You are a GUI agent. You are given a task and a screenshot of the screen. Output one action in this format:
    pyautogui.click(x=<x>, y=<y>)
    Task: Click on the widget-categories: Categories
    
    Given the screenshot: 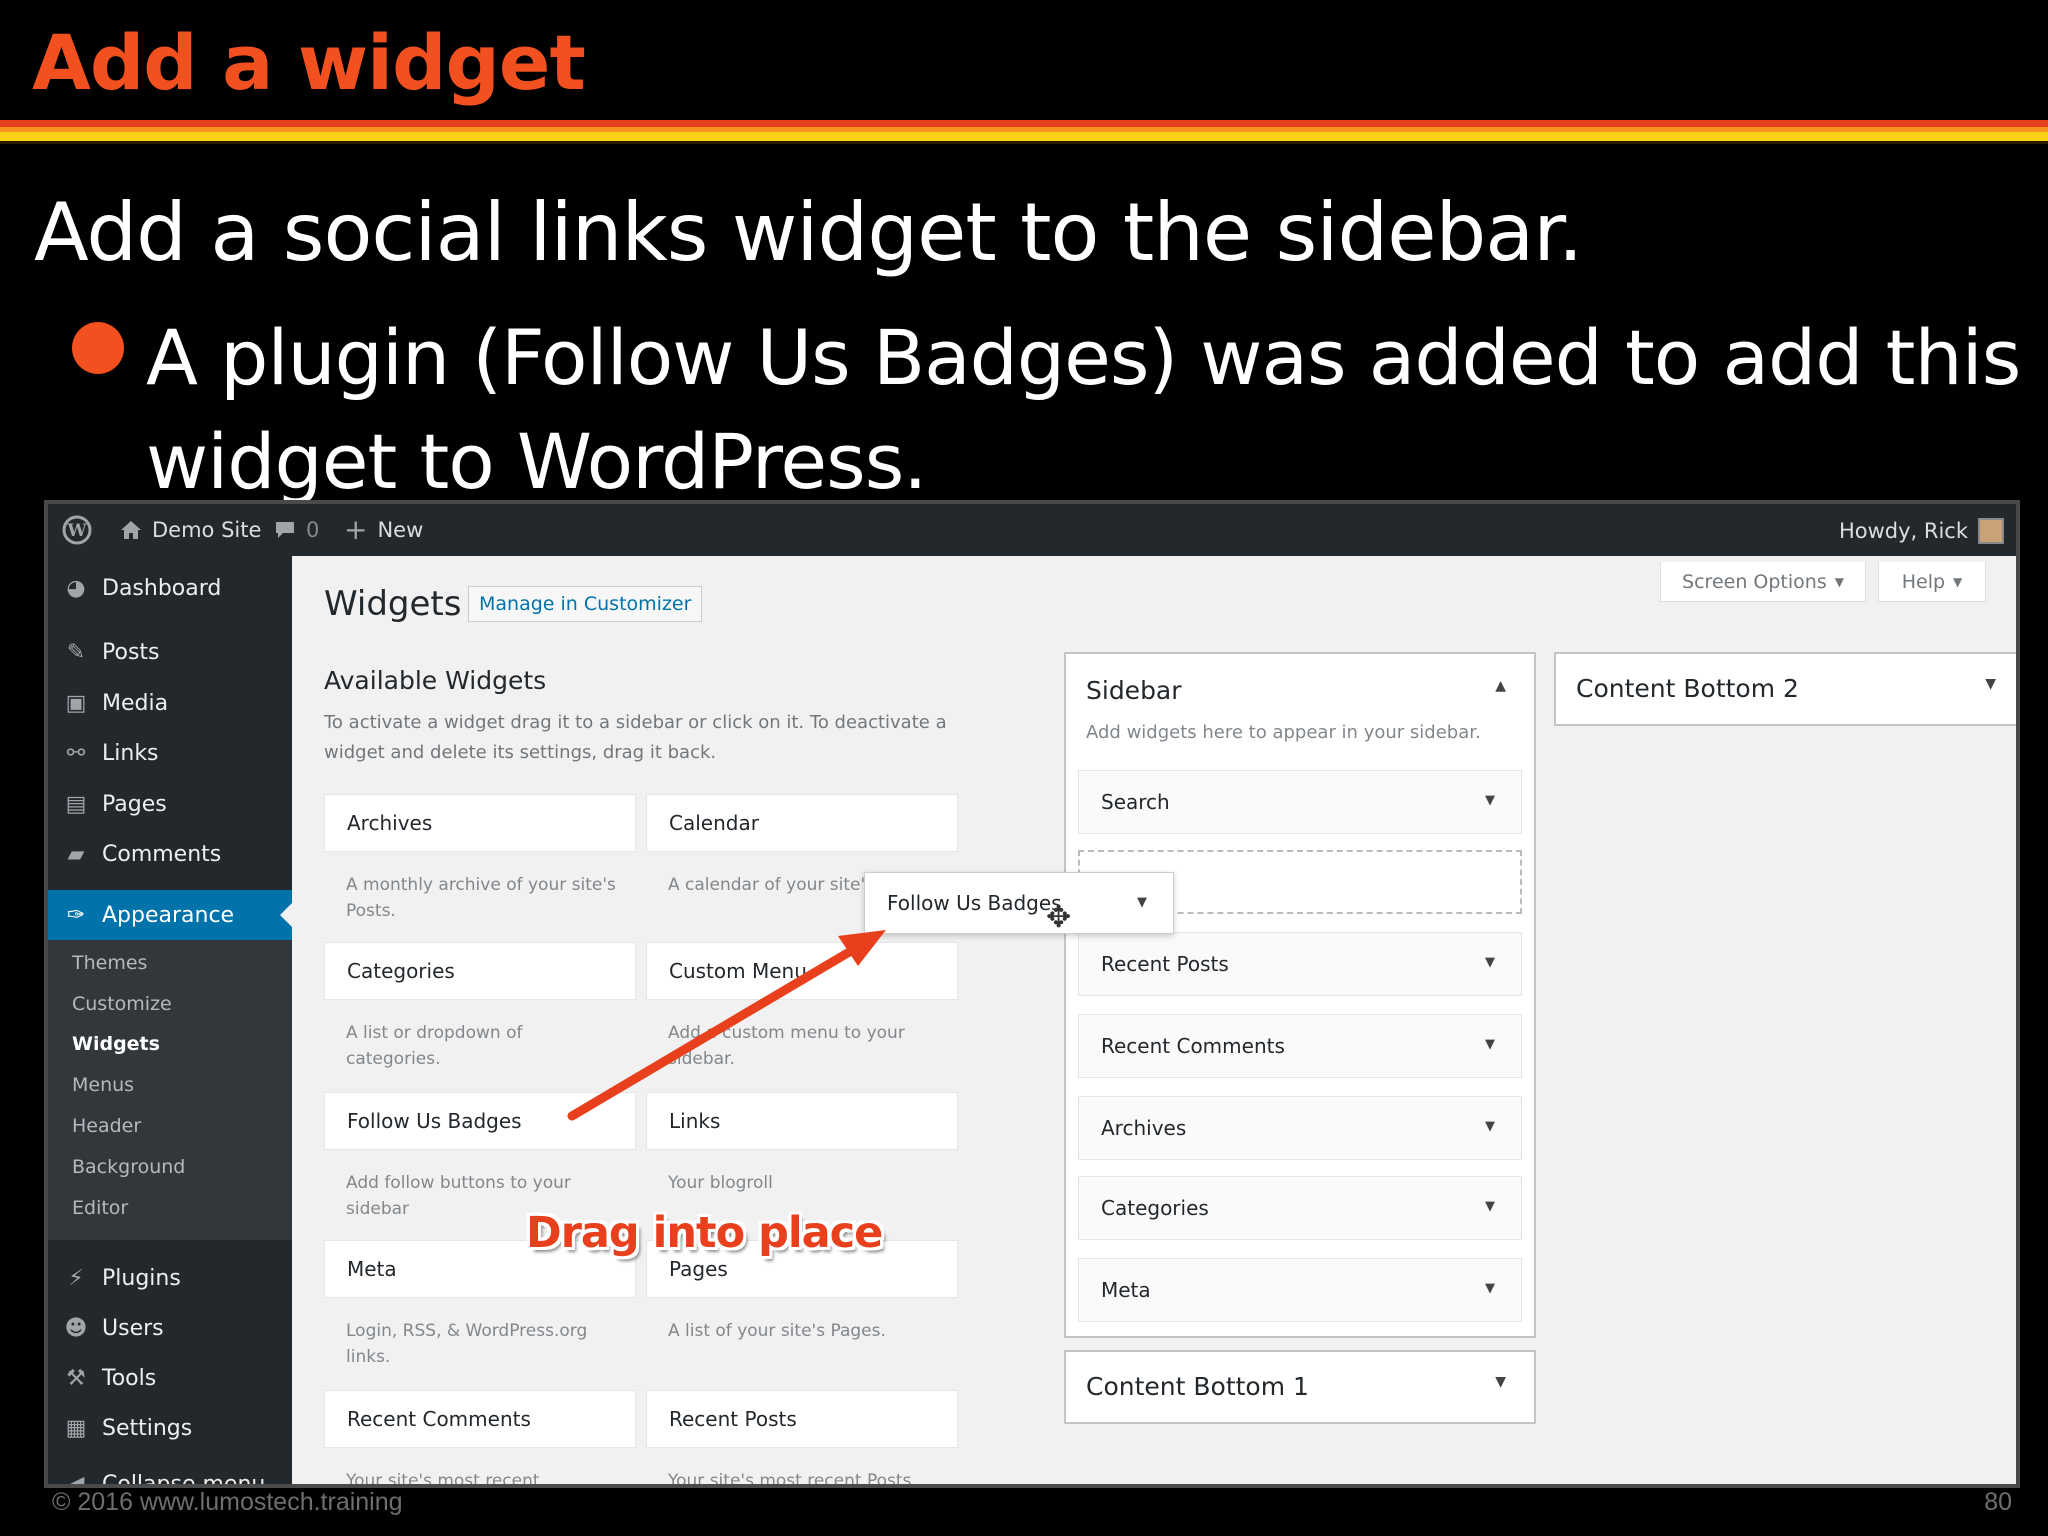 What is the action you would take?
    pyautogui.click(x=480, y=971)
    